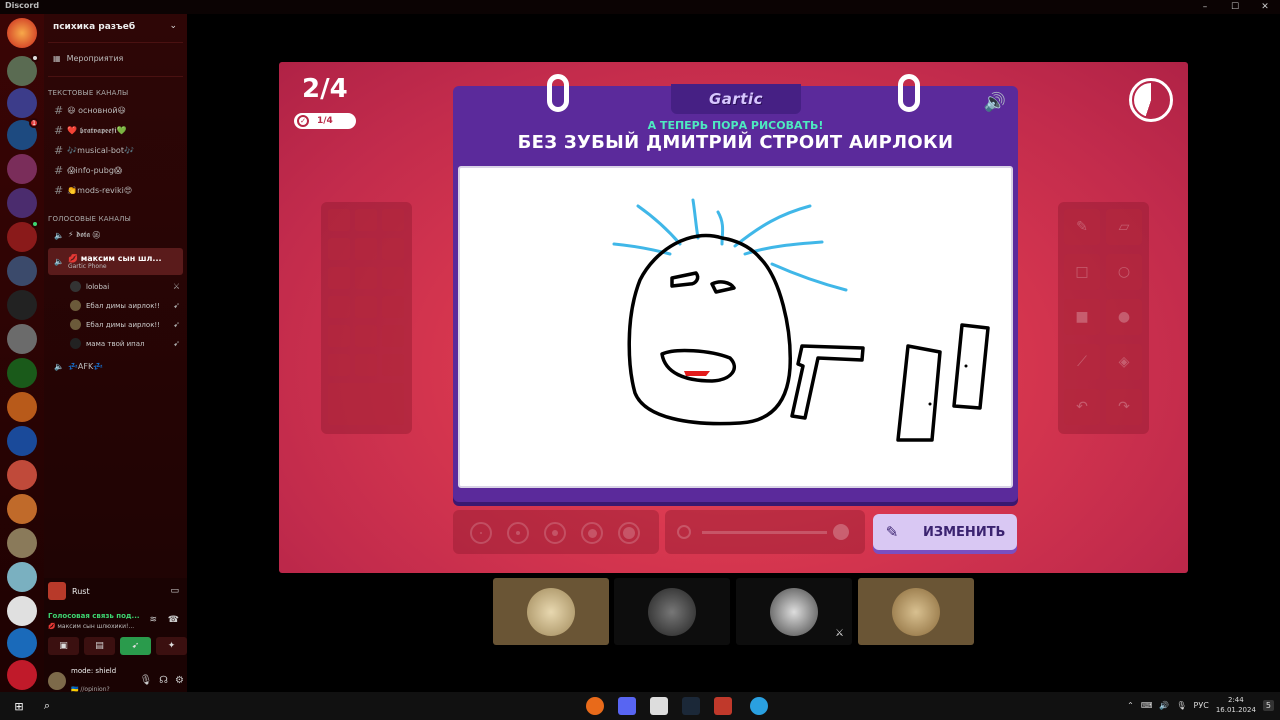  Describe the element at coordinates (723, 706) in the screenshot. I see `rust-icon` at that location.